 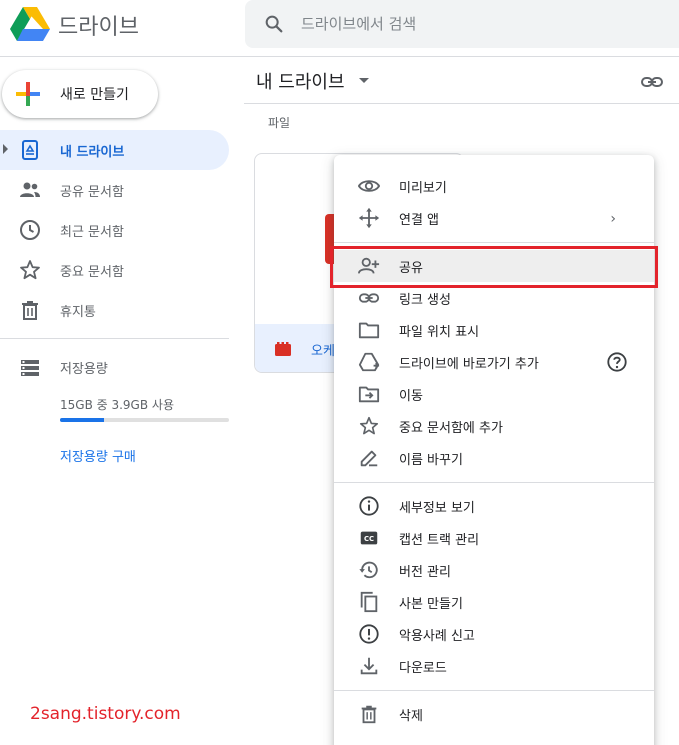 I want to click on menu-item-report-abuse: 악용사례 신고, so click(x=494, y=634).